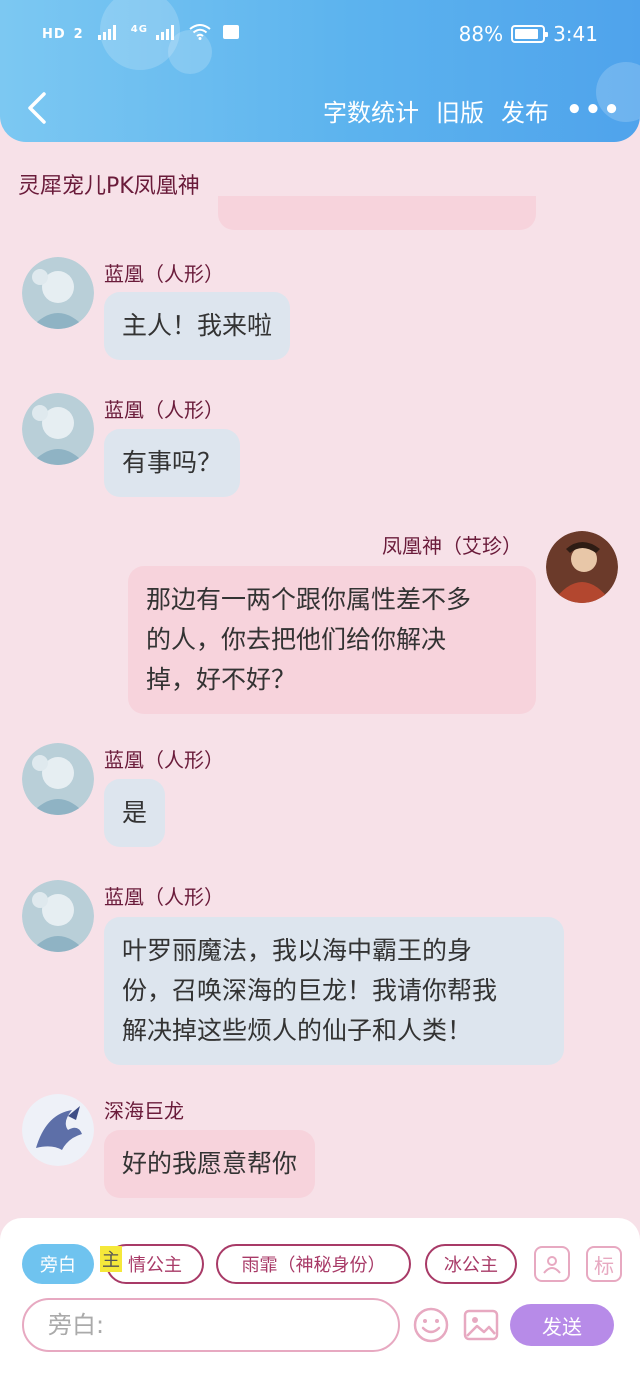  Describe the element at coordinates (139, 29) in the screenshot. I see `network-type: 4G` at that location.